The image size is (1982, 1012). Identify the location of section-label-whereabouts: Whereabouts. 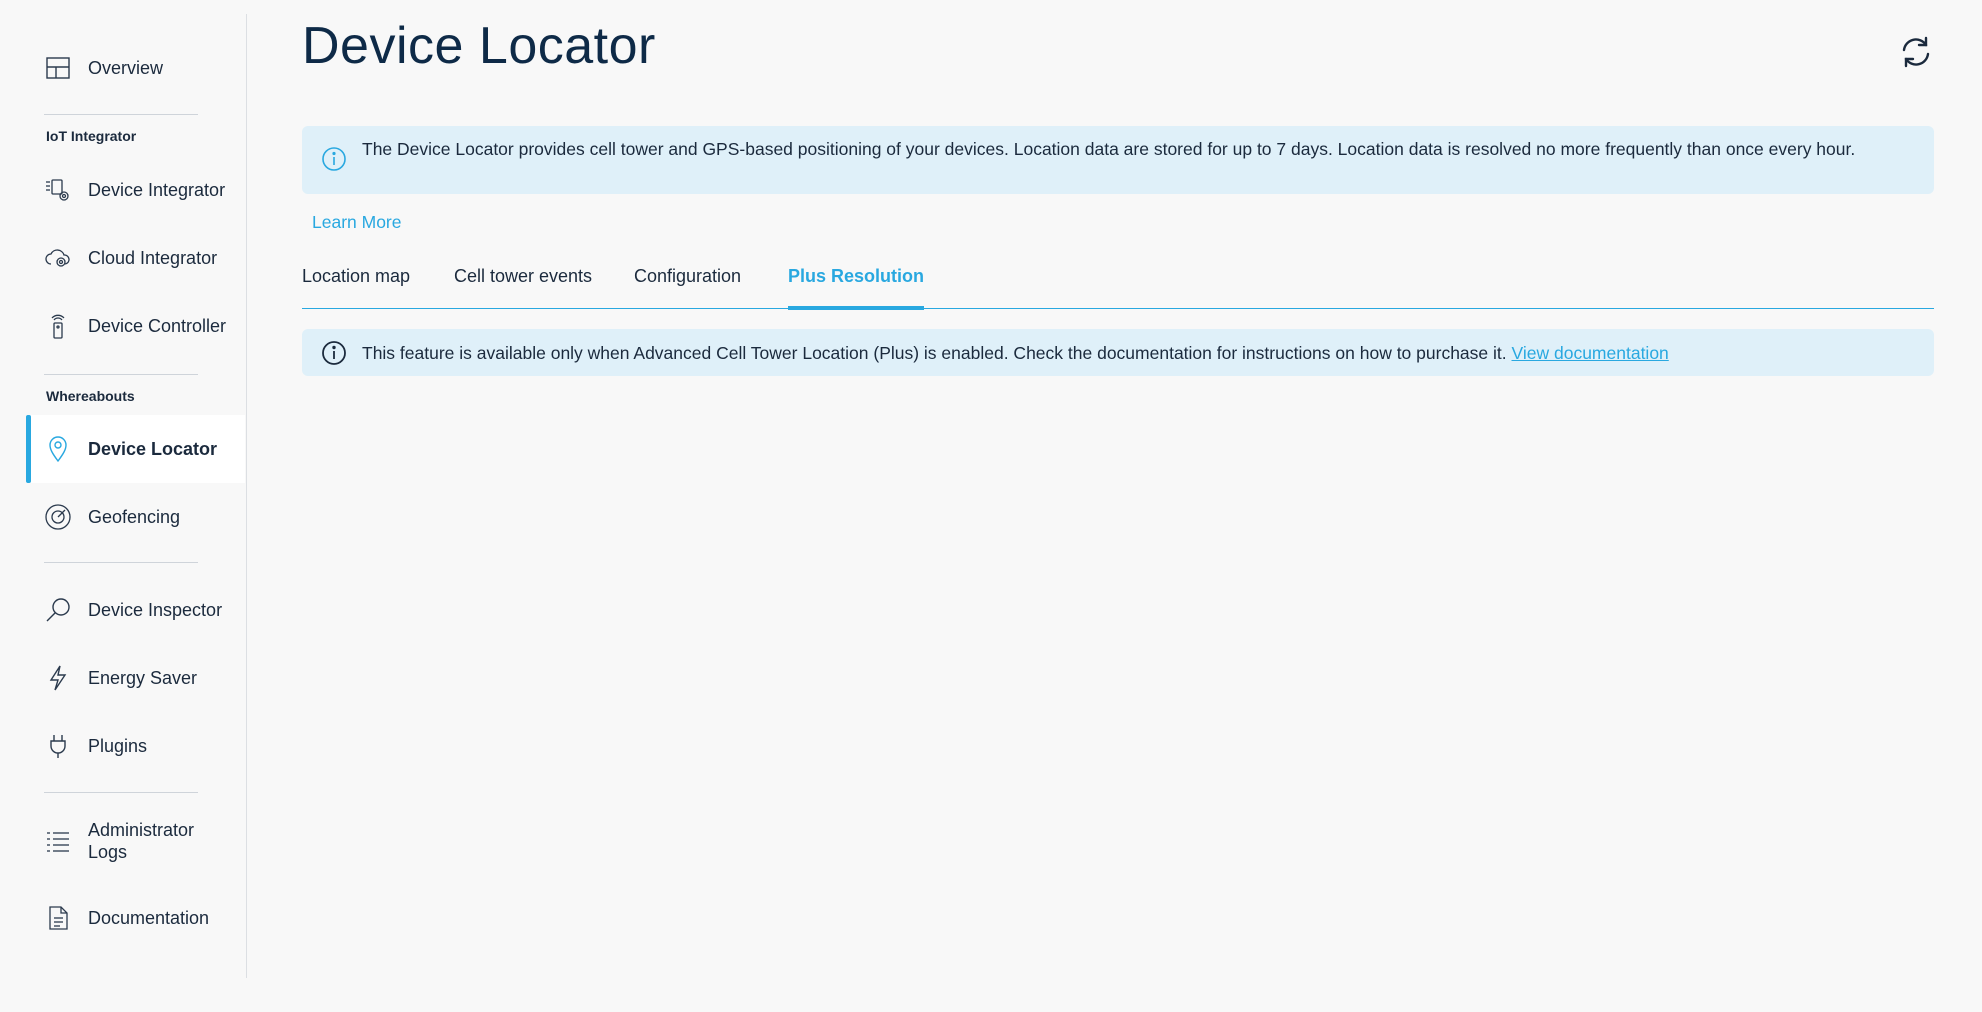
(90, 396).